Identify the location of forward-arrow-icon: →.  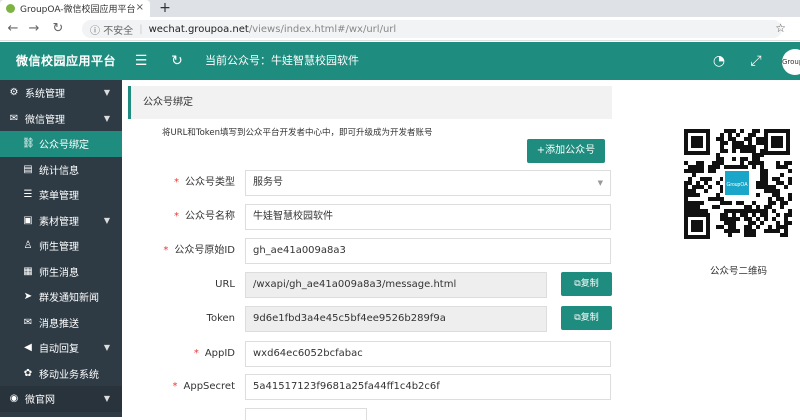
(34, 28).